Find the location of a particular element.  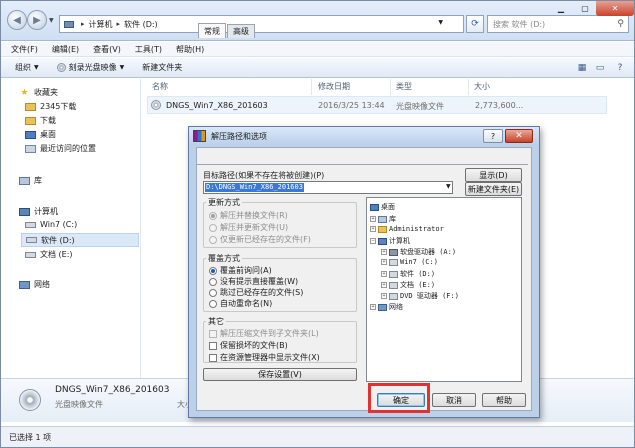

menu-edit: 编辑(E) is located at coordinates (65, 49).